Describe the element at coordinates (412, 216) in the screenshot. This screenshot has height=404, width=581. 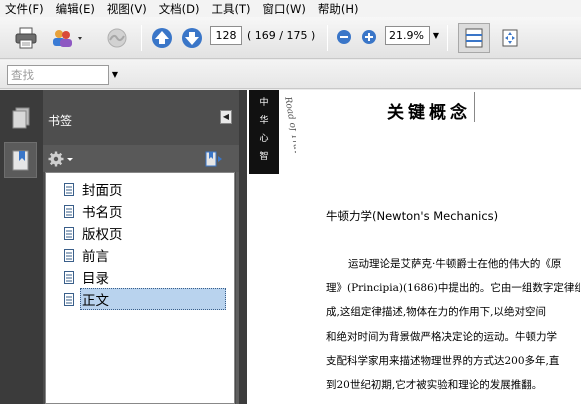
I see `section-title: 牛顿力学(Newton's Mechanics)` at that location.